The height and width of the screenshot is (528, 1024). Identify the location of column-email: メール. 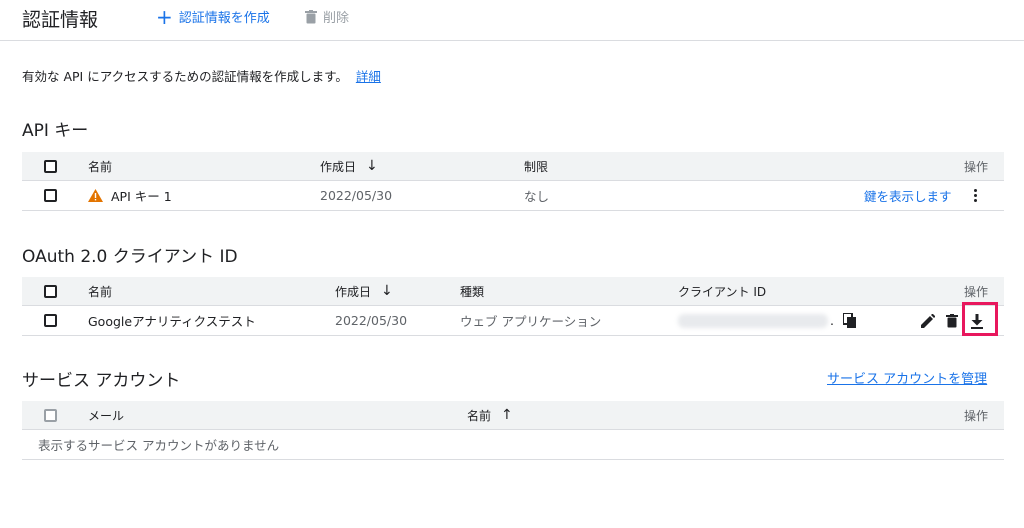
(106, 415).